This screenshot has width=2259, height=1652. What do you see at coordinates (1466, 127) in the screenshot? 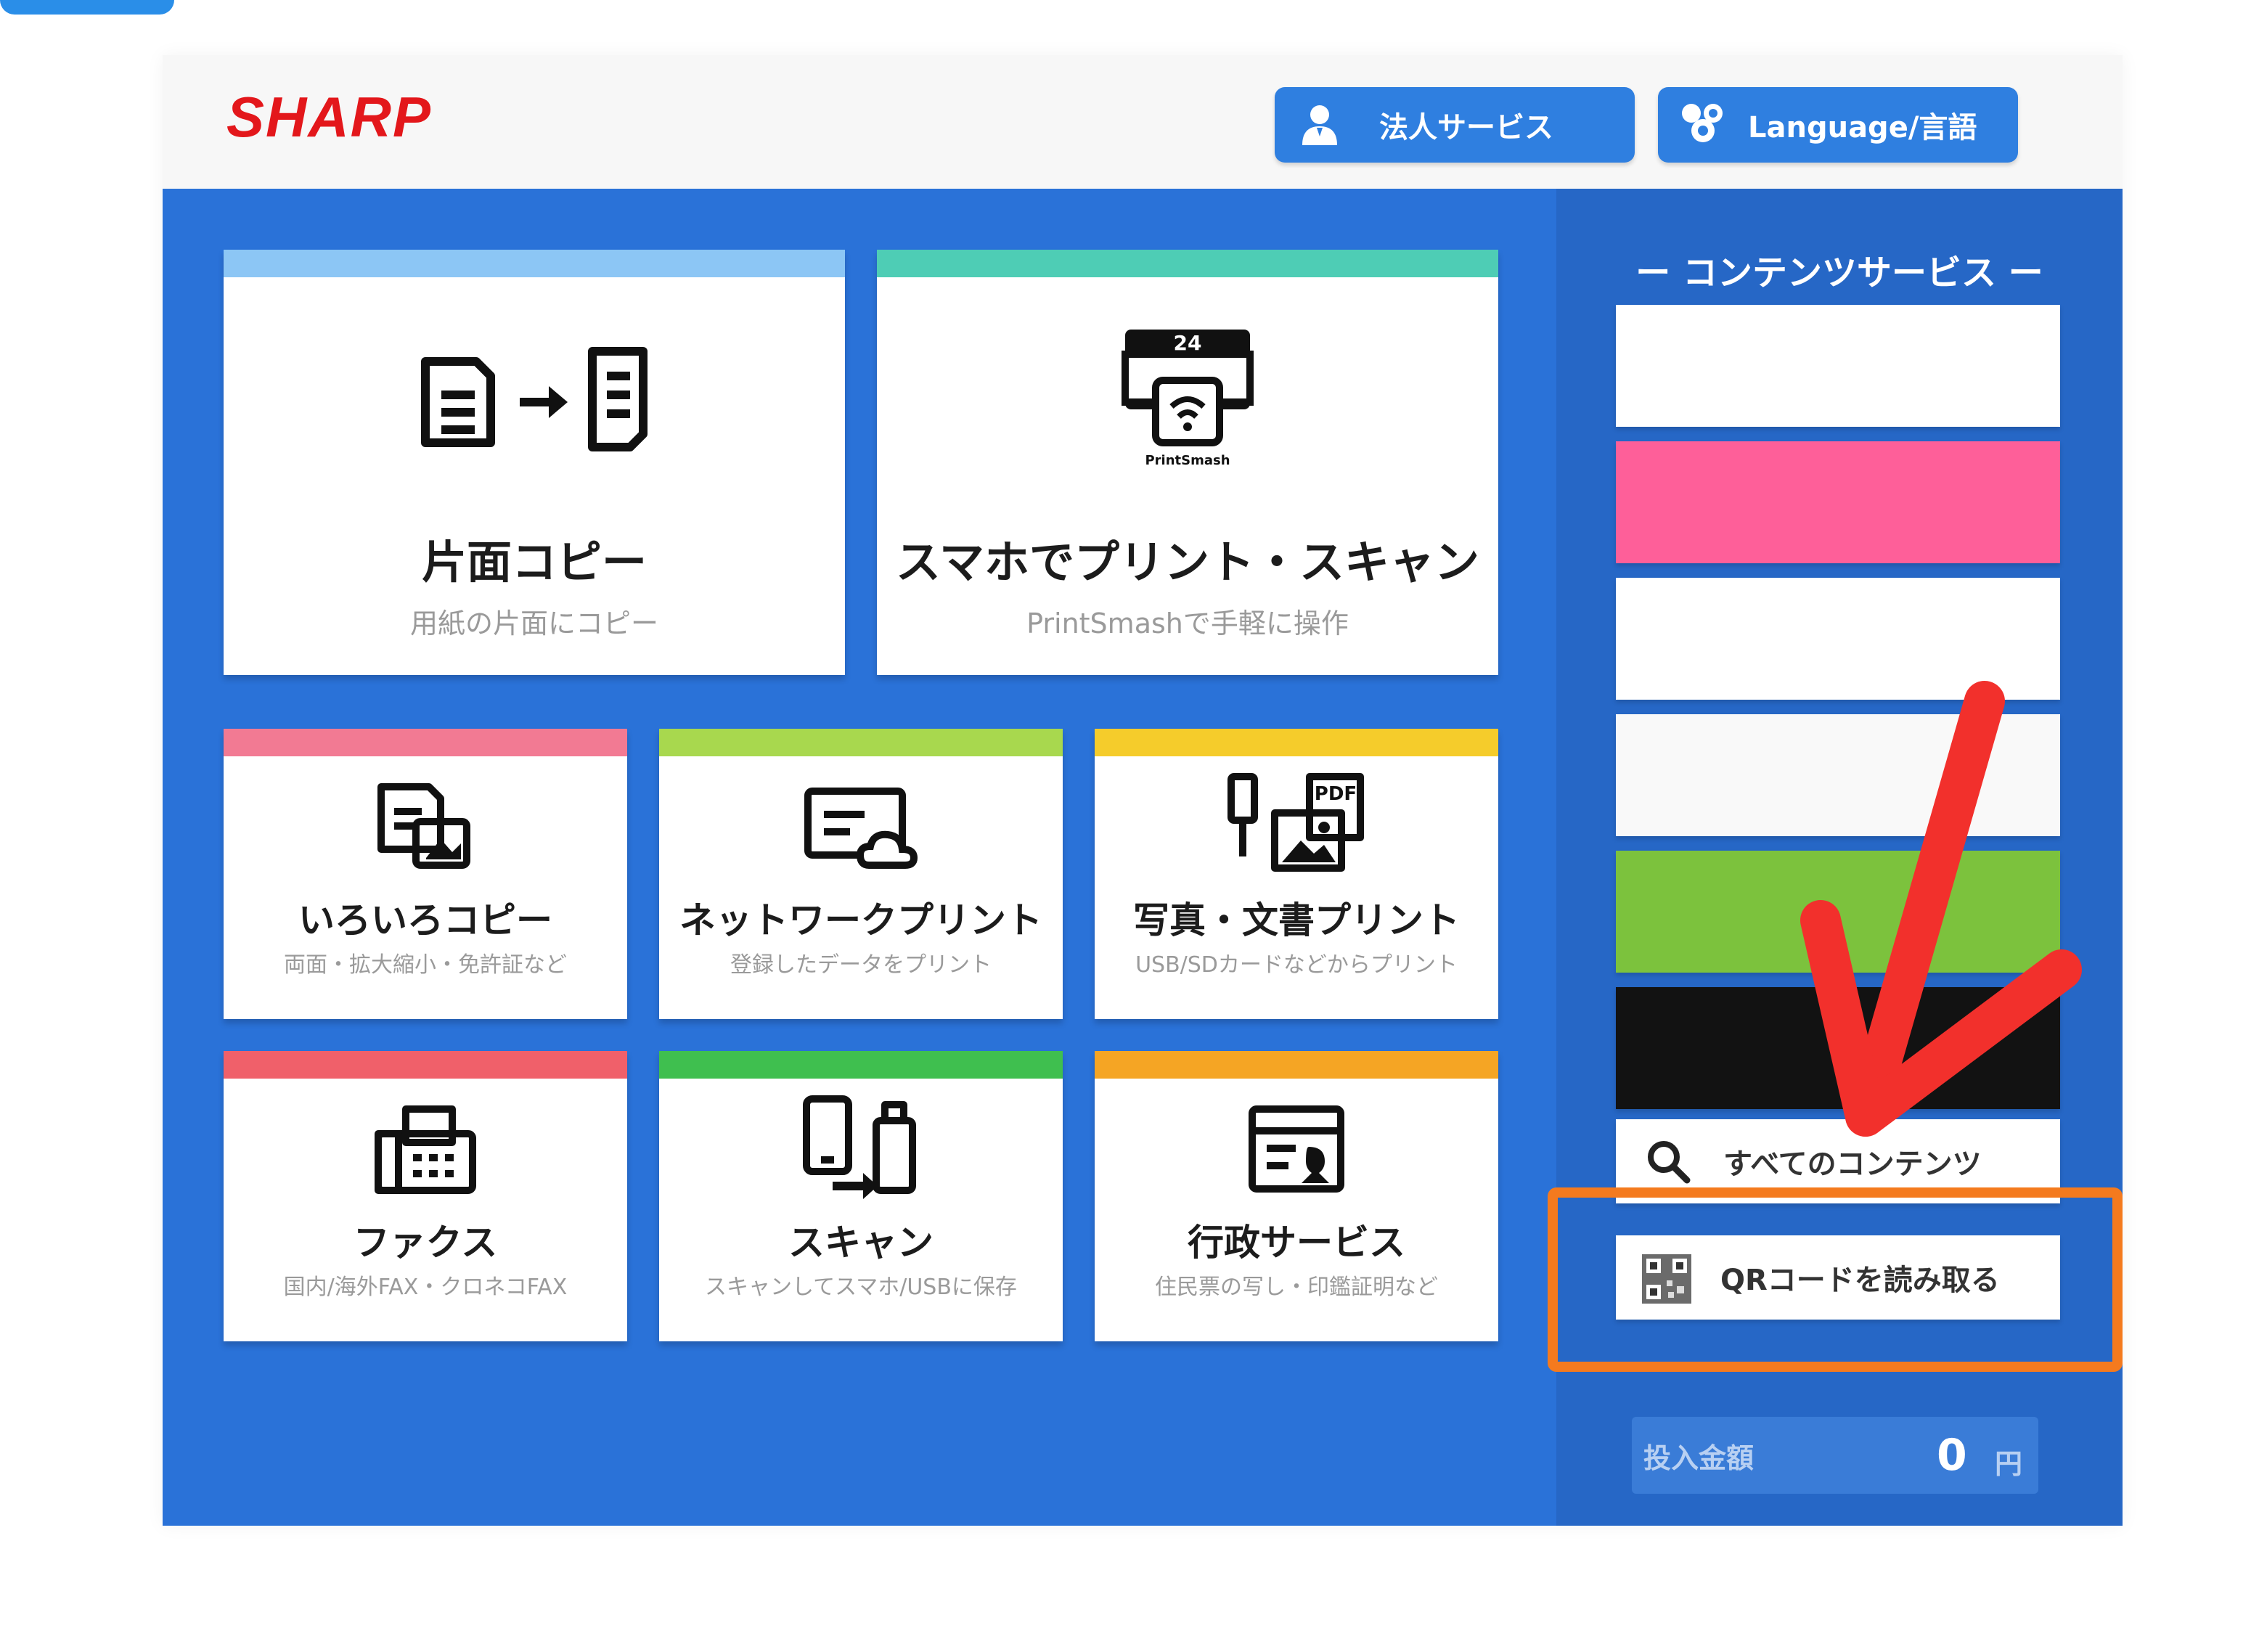
I see `corporate-service-label: 法人サービス` at bounding box center [1466, 127].